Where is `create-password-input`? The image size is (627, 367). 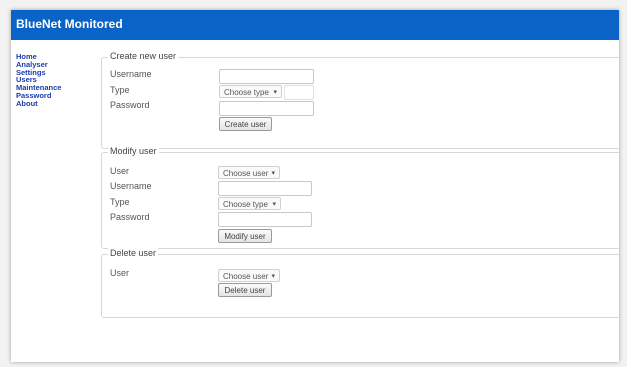 create-password-input is located at coordinates (266, 108).